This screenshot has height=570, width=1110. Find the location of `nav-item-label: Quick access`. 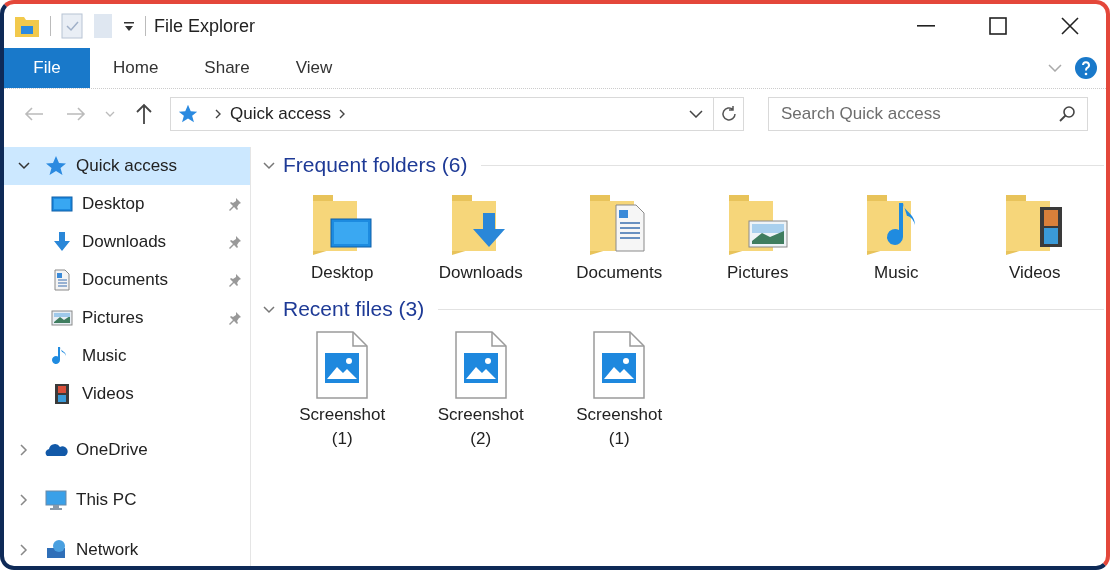

nav-item-label: Quick access is located at coordinates (127, 166).